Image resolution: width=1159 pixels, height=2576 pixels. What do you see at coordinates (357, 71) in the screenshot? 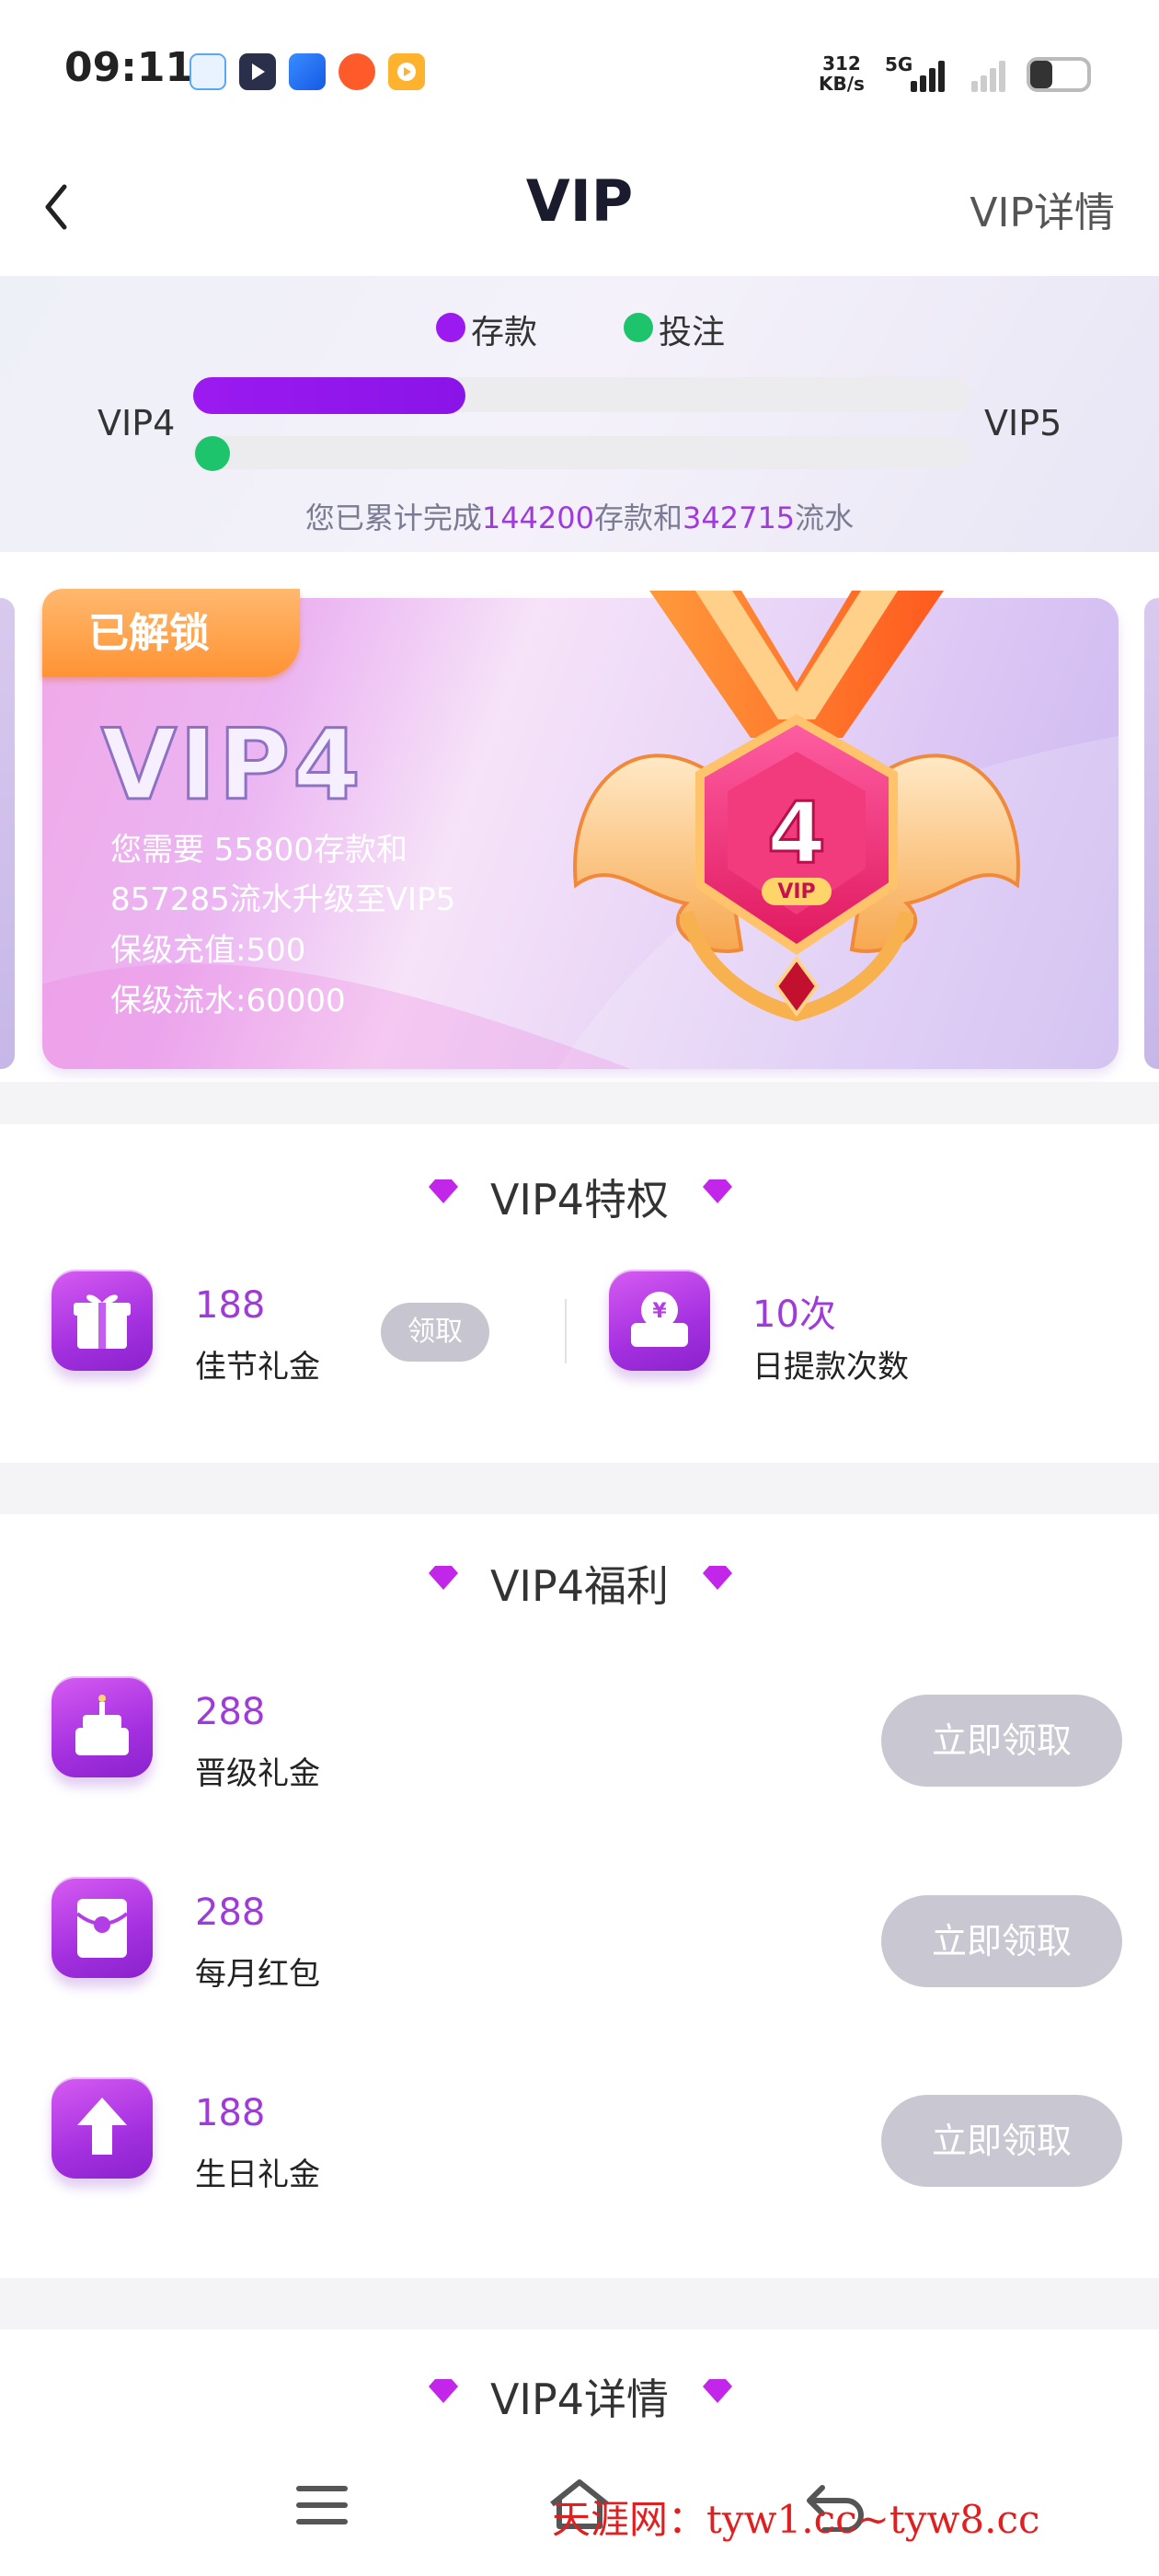
I see `store-app-icon` at bounding box center [357, 71].